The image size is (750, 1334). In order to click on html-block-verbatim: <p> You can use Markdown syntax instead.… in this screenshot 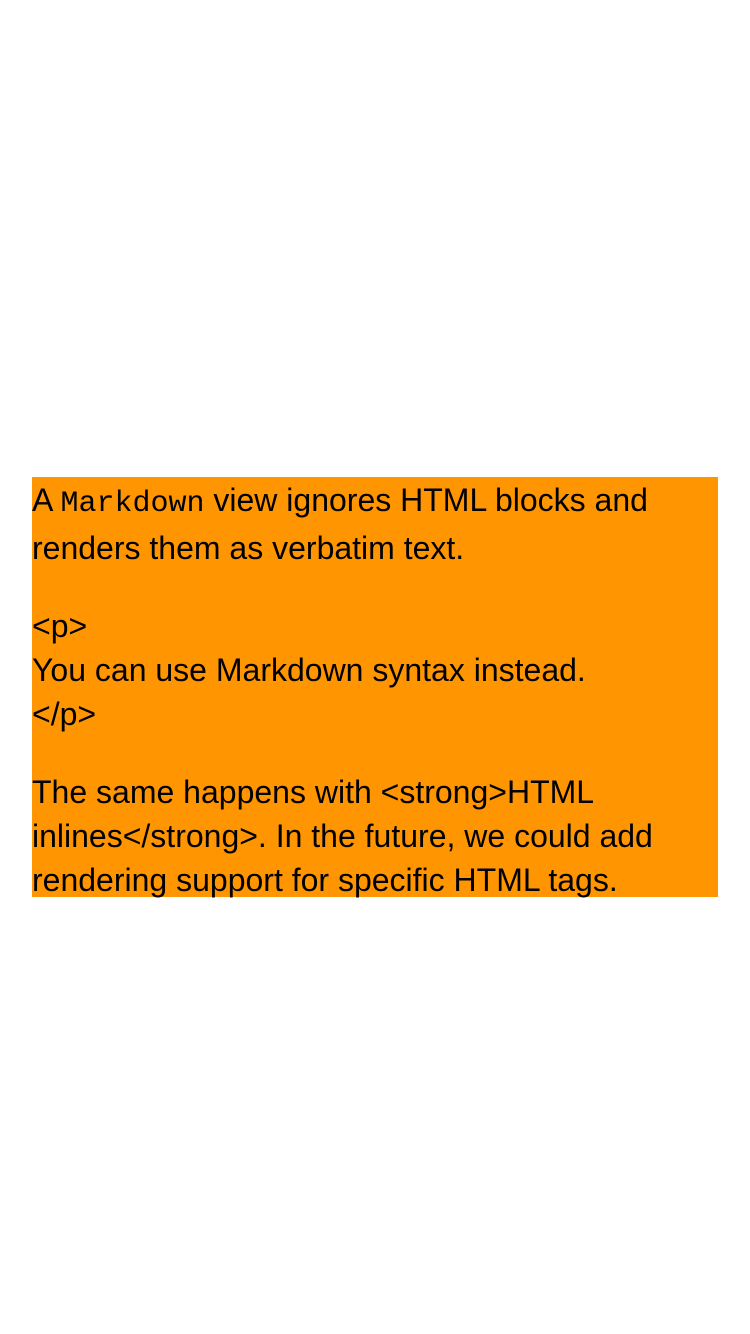, I will do `click(375, 670)`.